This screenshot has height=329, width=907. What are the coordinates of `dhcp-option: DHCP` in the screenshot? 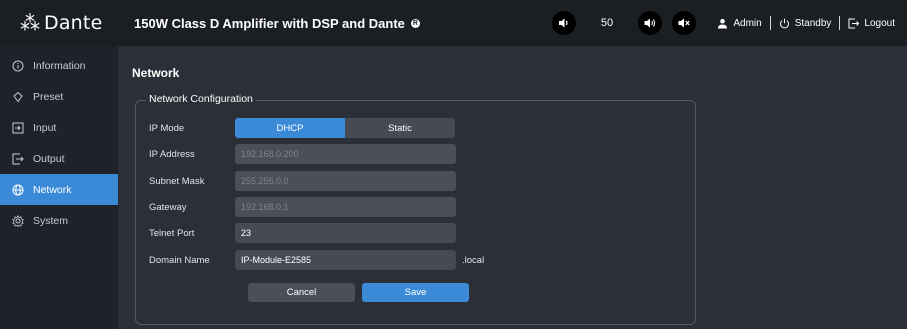 It's located at (290, 128).